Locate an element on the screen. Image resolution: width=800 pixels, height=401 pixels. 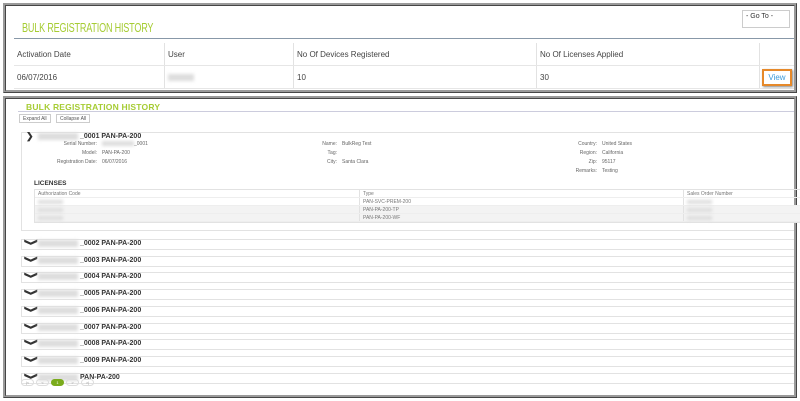
divider is located at coordinates (406, 111).